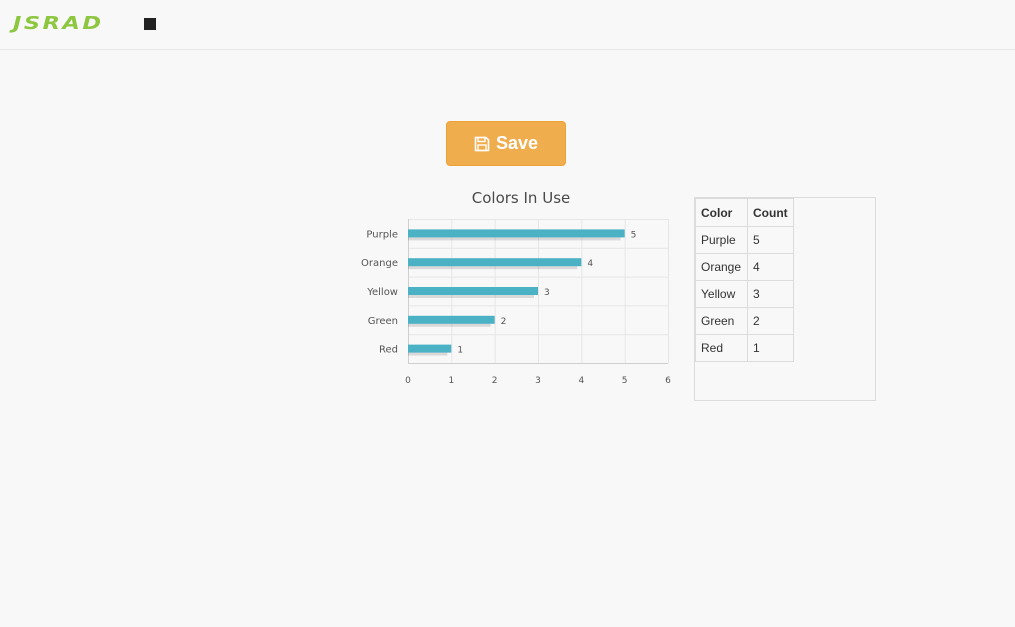 The width and height of the screenshot is (1015, 627). I want to click on floppy-disk-icon, so click(482, 144).